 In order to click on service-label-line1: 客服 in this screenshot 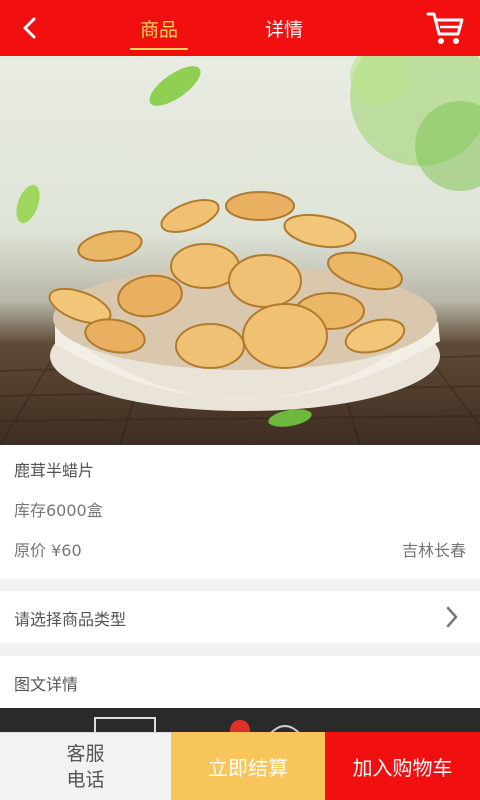, I will do `click(85, 753)`.